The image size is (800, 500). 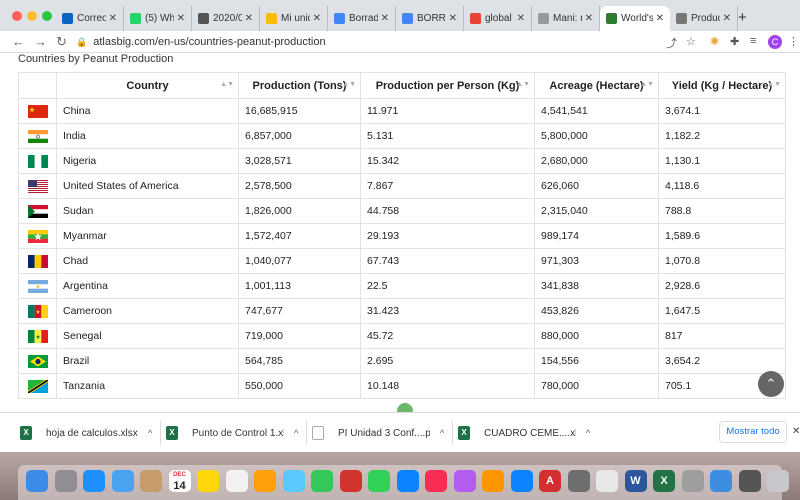 What do you see at coordinates (722, 85) in the screenshot?
I see `header-yield: Yield (Kg / Hectare) ▲▼` at bounding box center [722, 85].